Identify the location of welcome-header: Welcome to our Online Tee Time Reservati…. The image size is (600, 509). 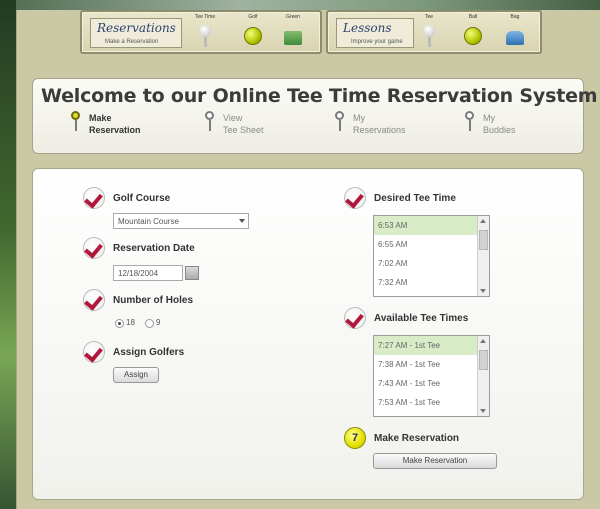
(315, 116).